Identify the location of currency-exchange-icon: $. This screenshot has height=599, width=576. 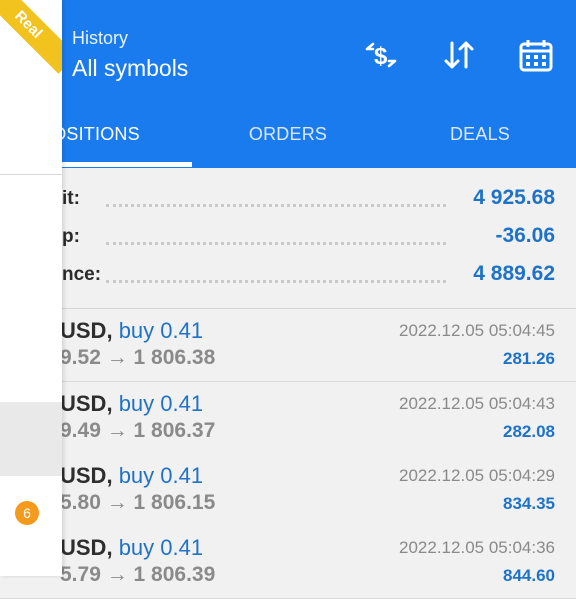
(381, 55).